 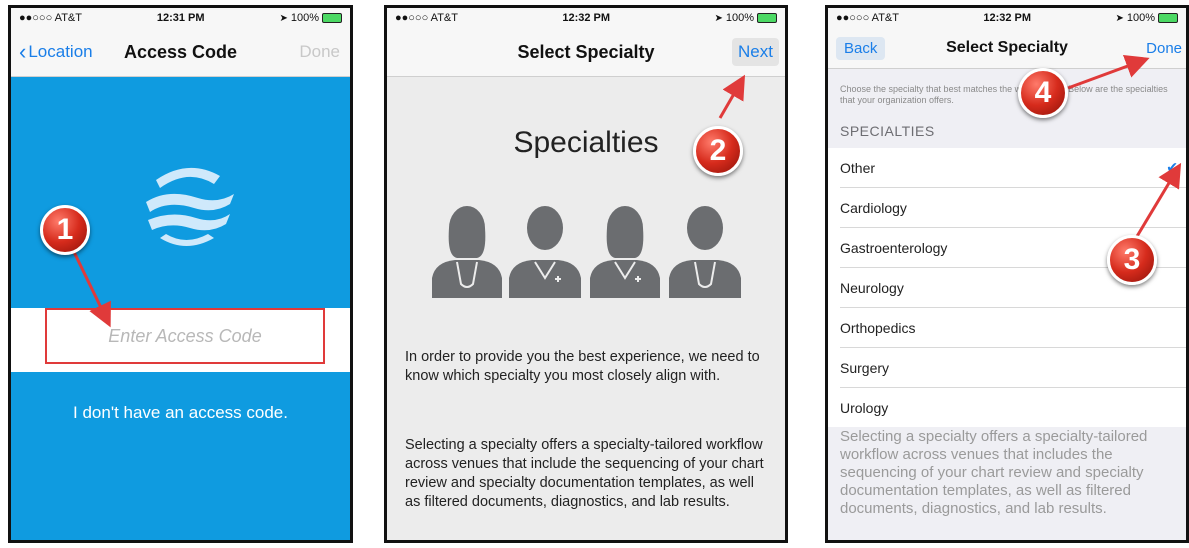 What do you see at coordinates (1013, 168) in the screenshot?
I see `specialty-item-other: Other ✔` at bounding box center [1013, 168].